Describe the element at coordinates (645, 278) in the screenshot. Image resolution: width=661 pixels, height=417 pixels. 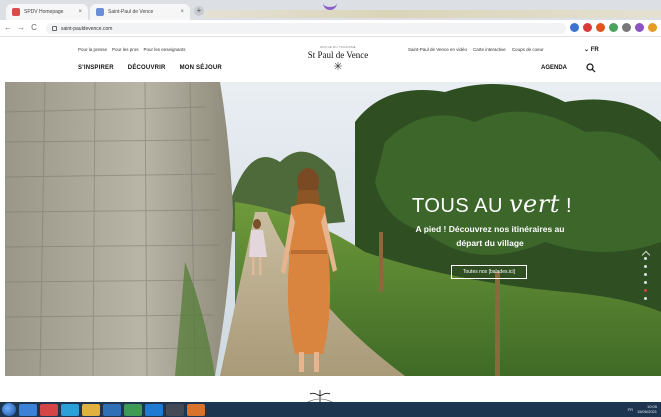
I see `slider-dots` at that location.